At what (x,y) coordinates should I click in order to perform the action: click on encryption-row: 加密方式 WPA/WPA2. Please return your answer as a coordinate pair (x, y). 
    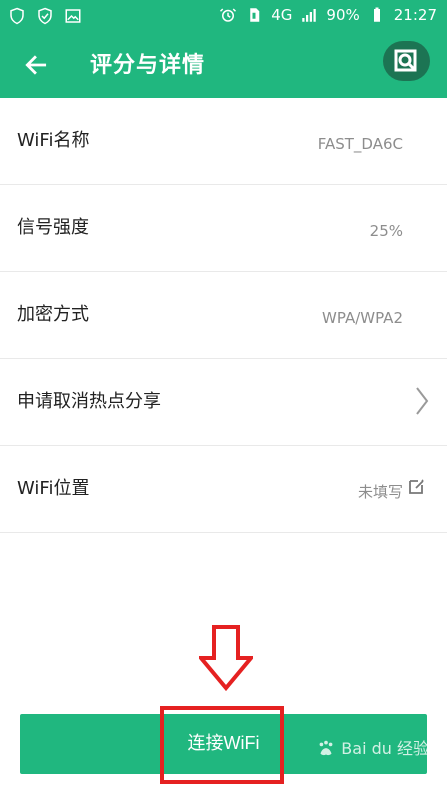
    Looking at the image, I should click on (223, 315).